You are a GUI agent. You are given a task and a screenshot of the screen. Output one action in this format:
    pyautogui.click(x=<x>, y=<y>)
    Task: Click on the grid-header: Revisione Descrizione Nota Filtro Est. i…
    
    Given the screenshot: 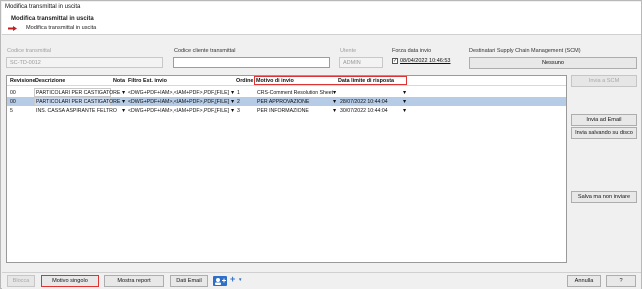 What is the action you would take?
    pyautogui.click(x=286, y=81)
    